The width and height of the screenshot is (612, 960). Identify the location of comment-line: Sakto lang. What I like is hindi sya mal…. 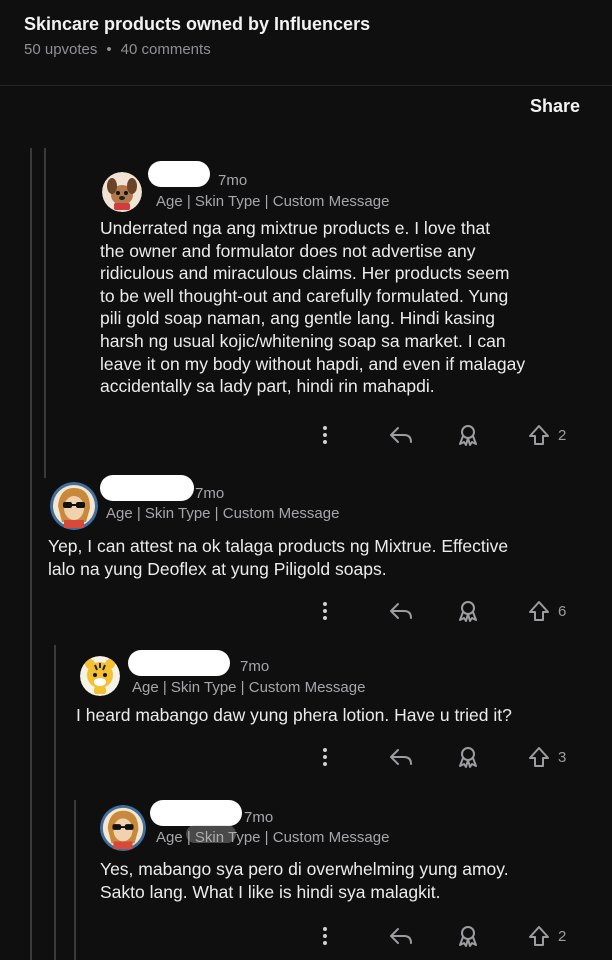
(270, 891).